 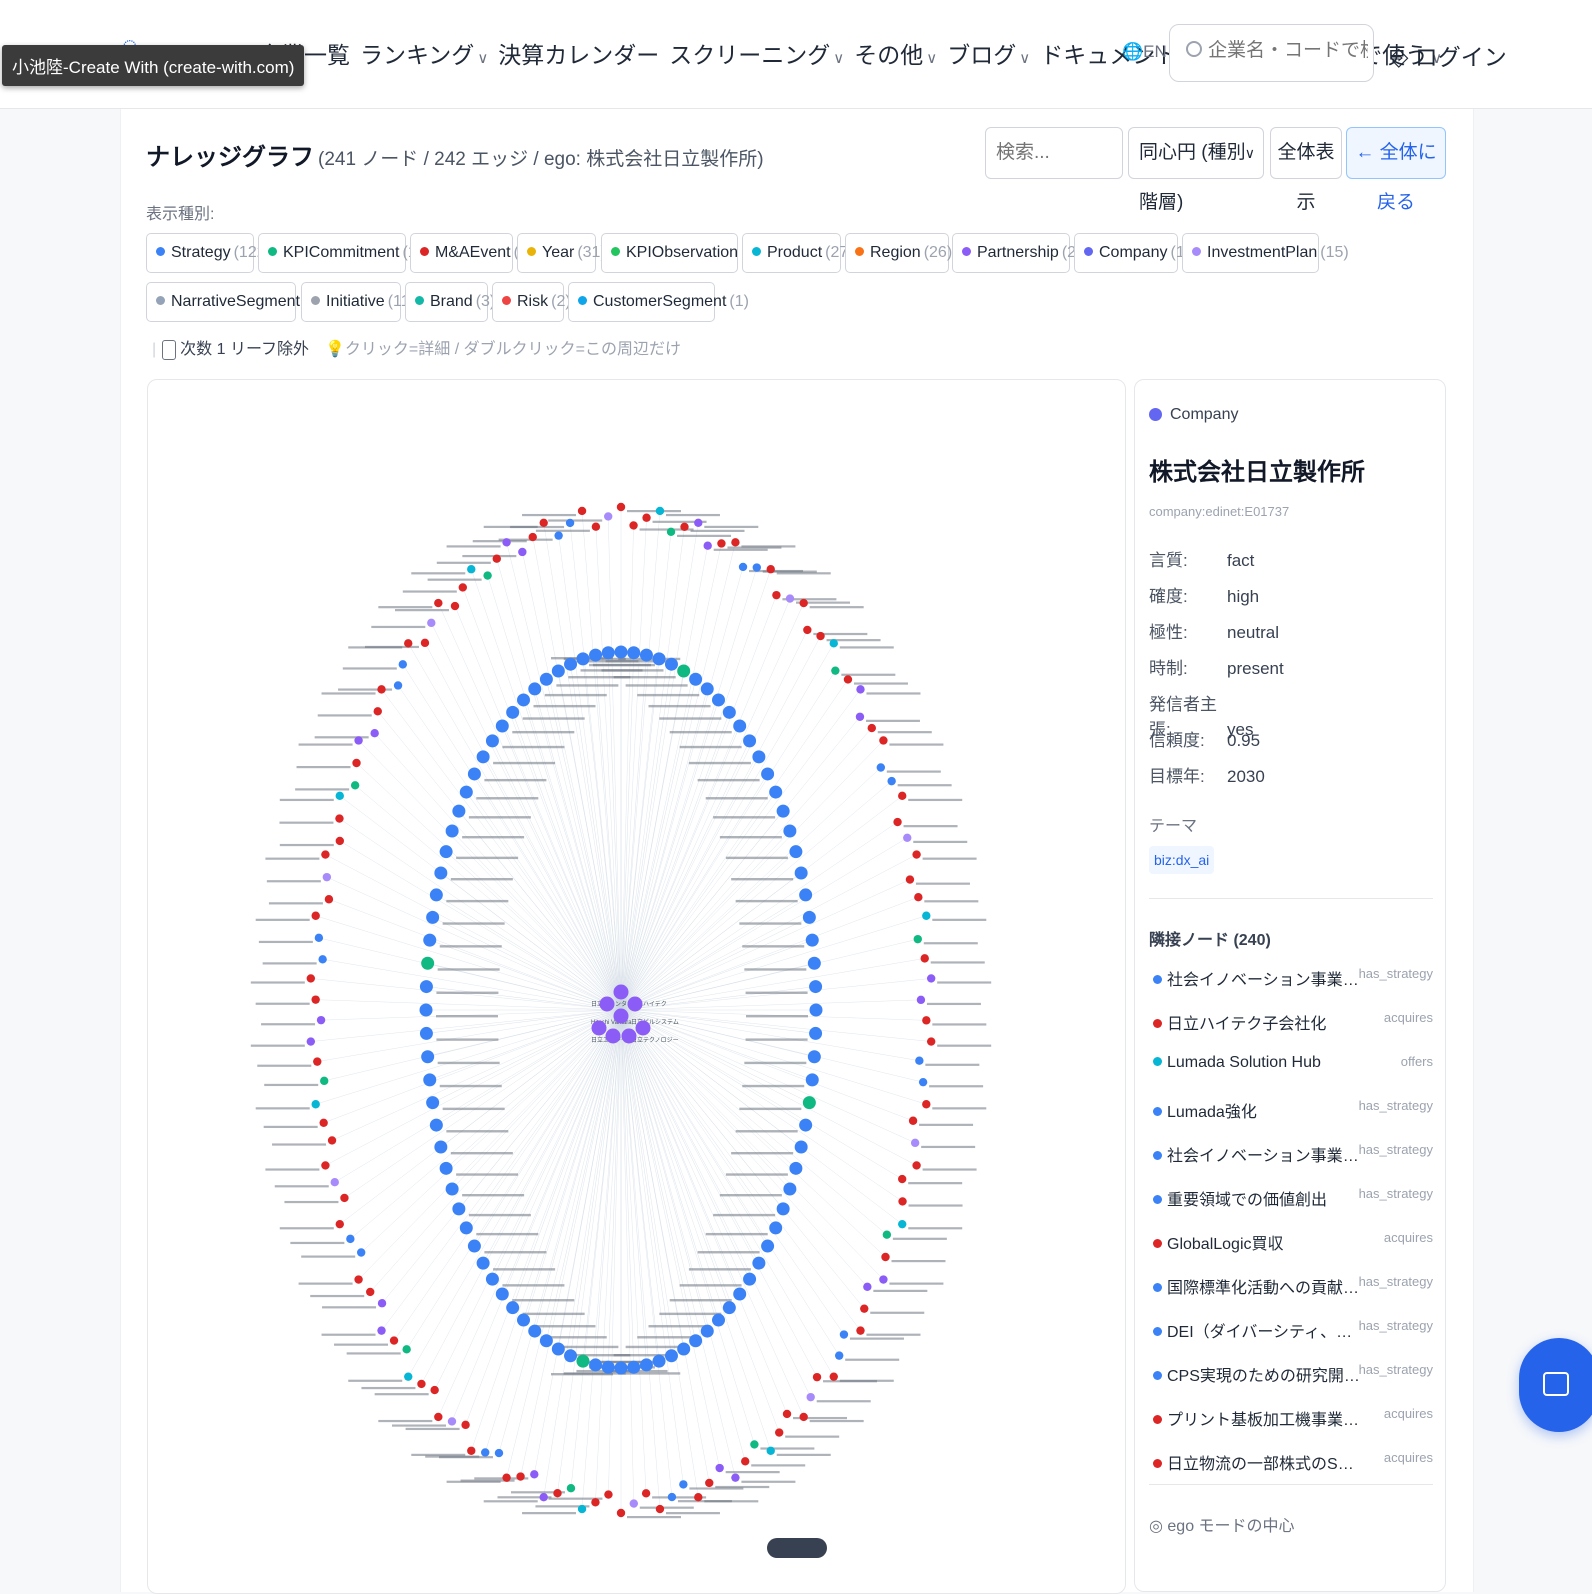 I want to click on nav-item-3: スクリーニング ∨, so click(x=756, y=53).